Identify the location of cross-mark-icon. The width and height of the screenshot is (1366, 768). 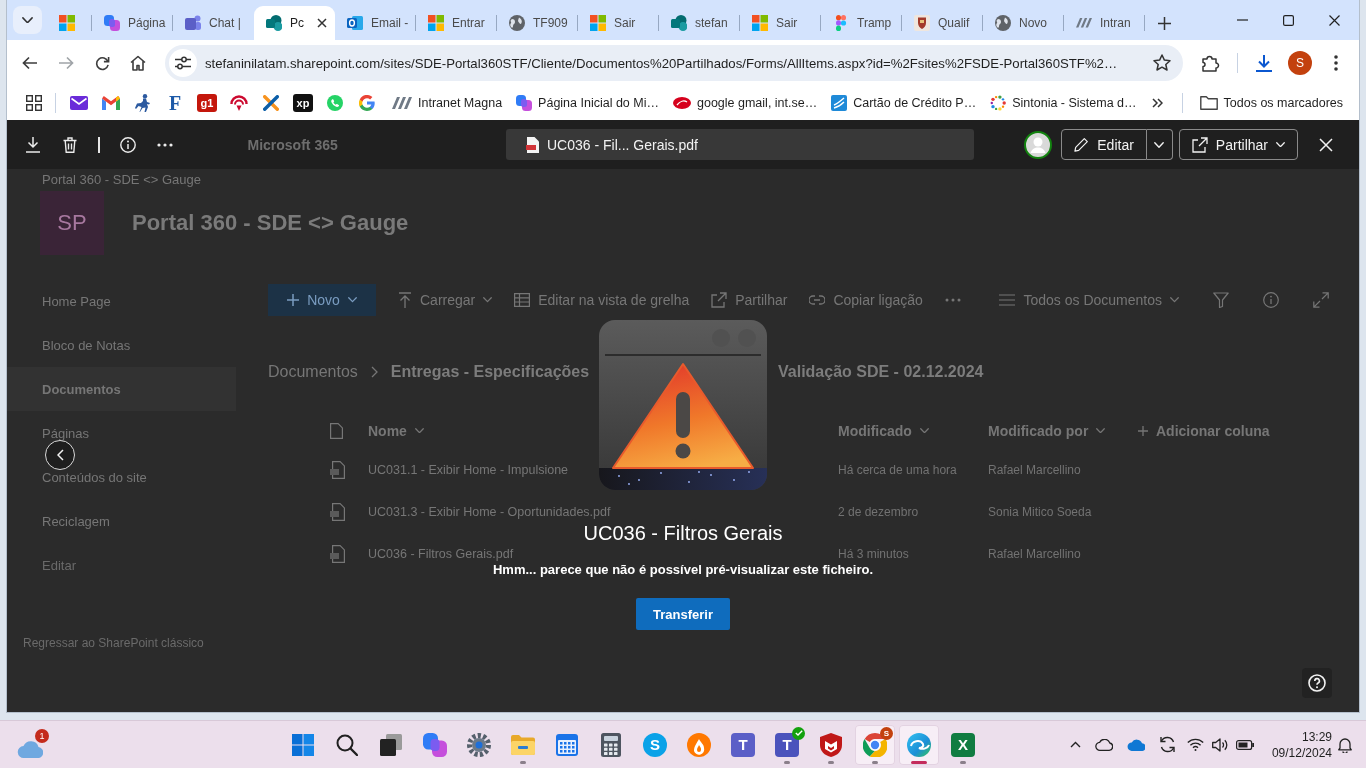
(271, 103).